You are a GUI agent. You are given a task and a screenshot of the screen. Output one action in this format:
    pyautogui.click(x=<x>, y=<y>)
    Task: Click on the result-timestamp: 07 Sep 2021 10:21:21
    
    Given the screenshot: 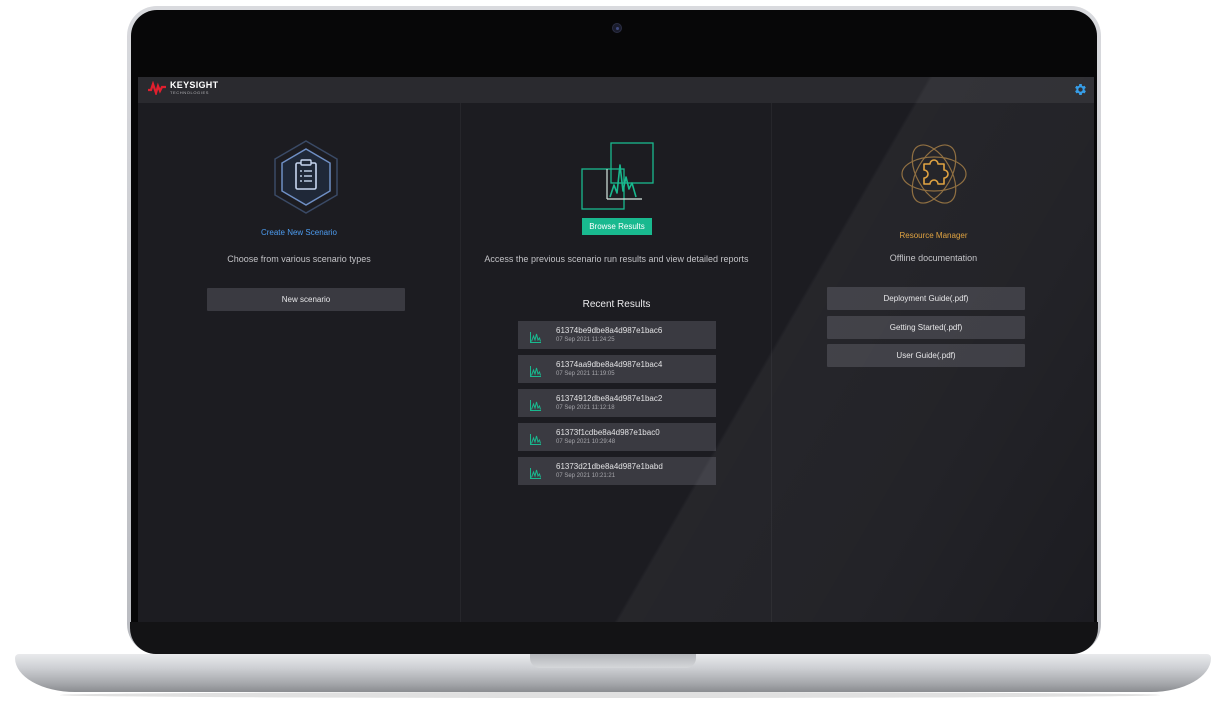 What is the action you would take?
    pyautogui.click(x=586, y=476)
    